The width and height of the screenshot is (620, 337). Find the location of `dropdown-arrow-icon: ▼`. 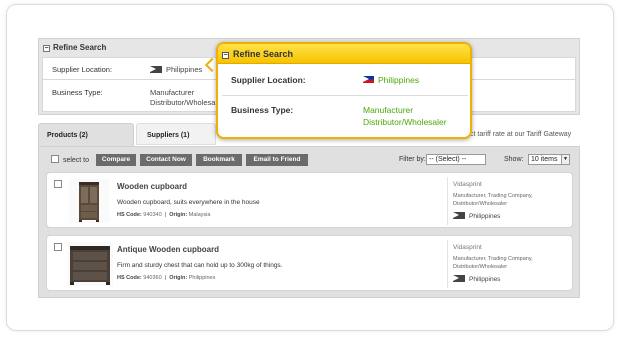

dropdown-arrow-icon: ▼ is located at coordinates (565, 159).